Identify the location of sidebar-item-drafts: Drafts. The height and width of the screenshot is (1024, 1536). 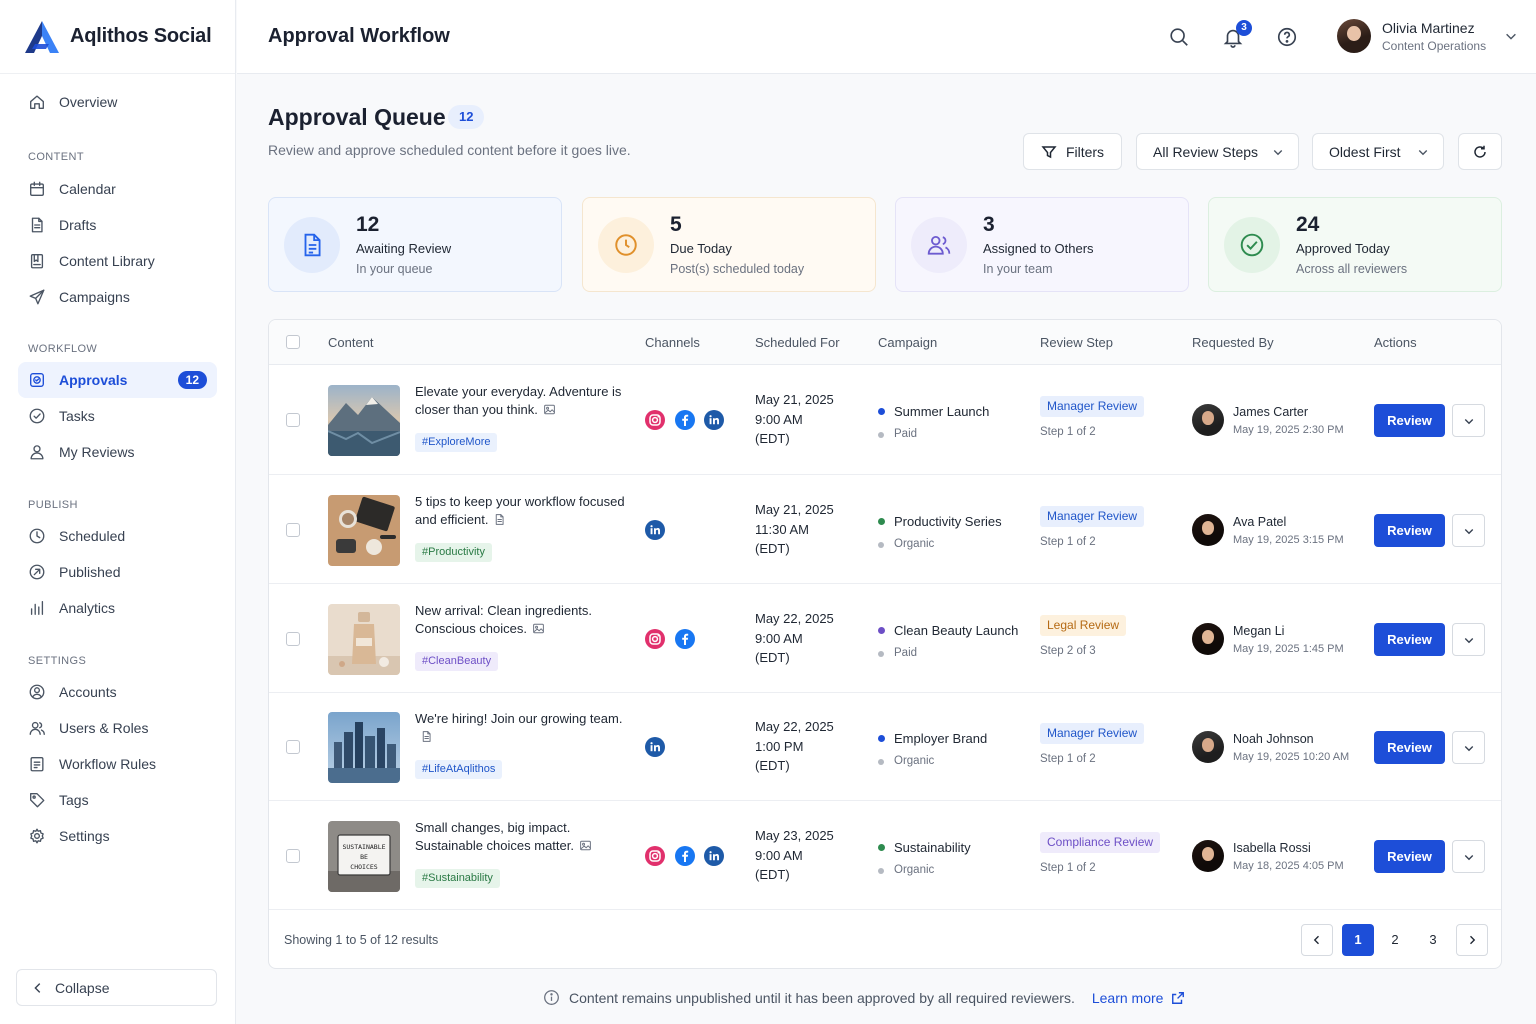
(117, 225).